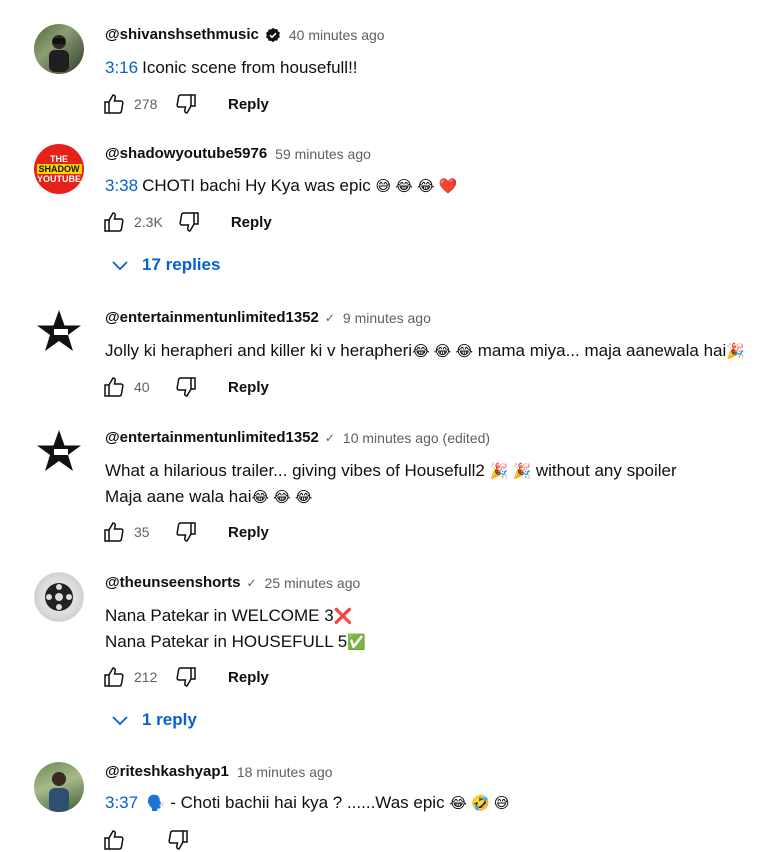  What do you see at coordinates (510, 471) in the screenshot?
I see `emoji: 🎉 🎉` at bounding box center [510, 471].